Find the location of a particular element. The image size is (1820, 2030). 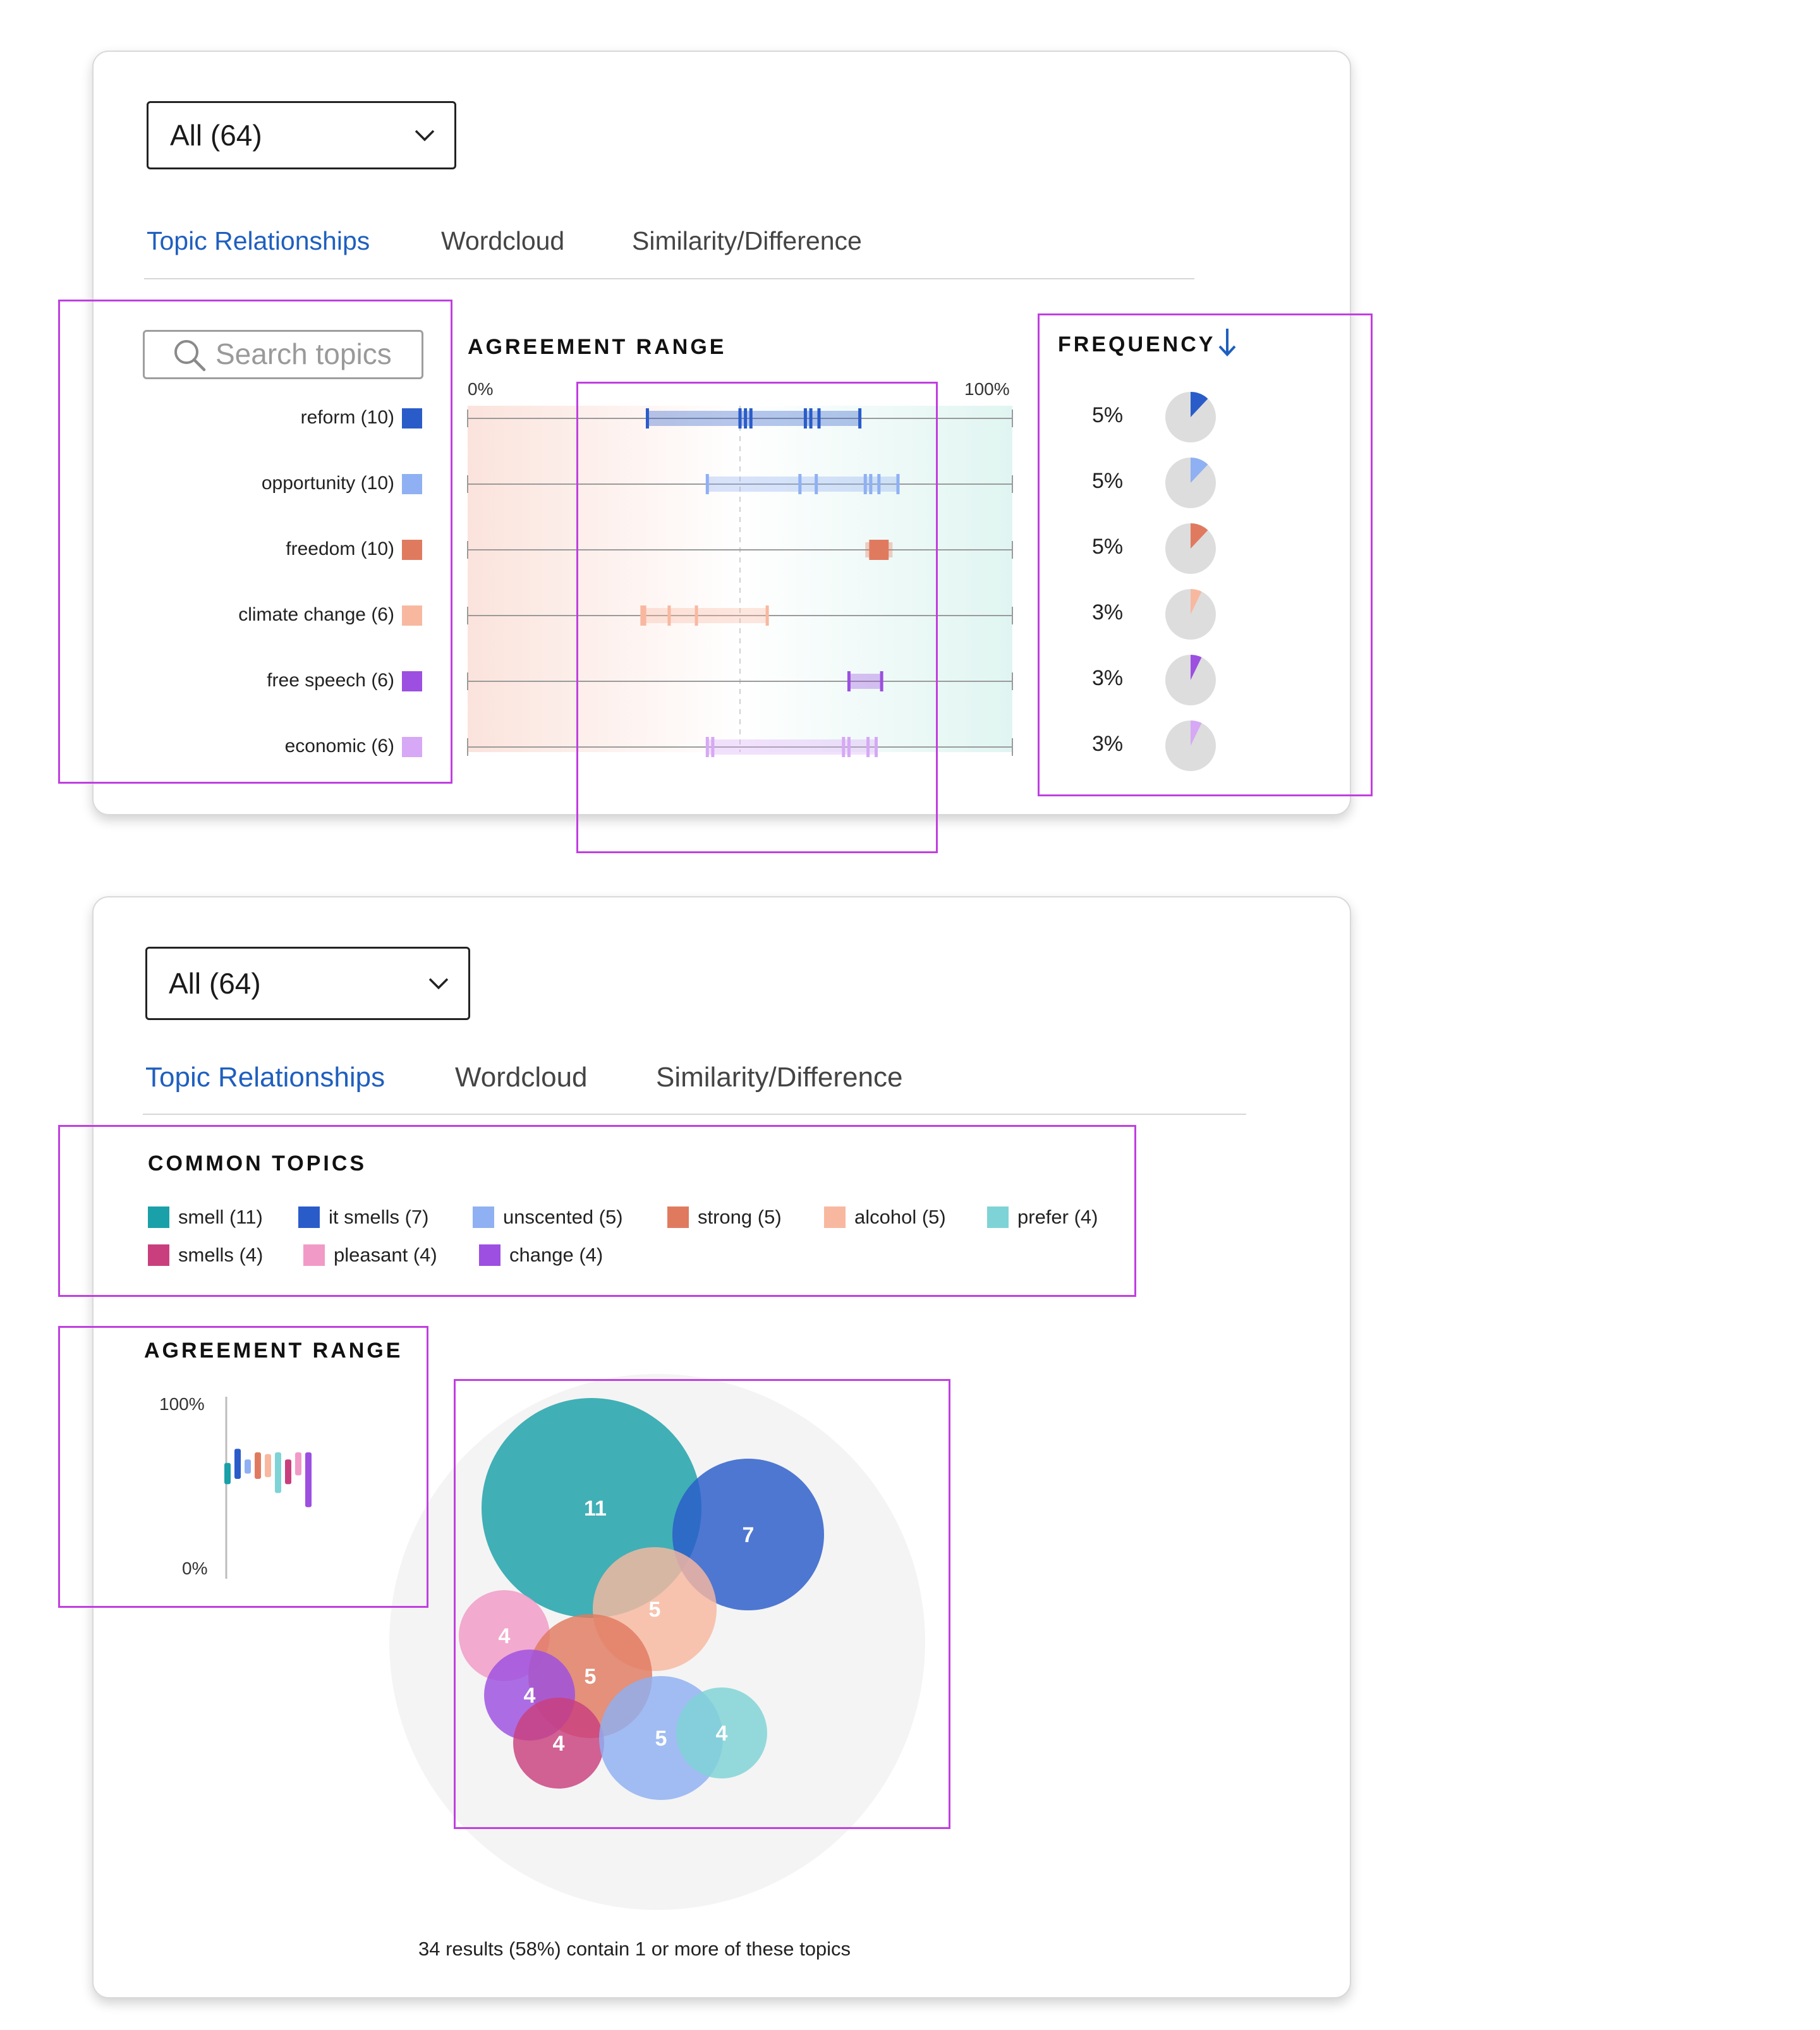

topic-label: reform (10) is located at coordinates (347, 417).